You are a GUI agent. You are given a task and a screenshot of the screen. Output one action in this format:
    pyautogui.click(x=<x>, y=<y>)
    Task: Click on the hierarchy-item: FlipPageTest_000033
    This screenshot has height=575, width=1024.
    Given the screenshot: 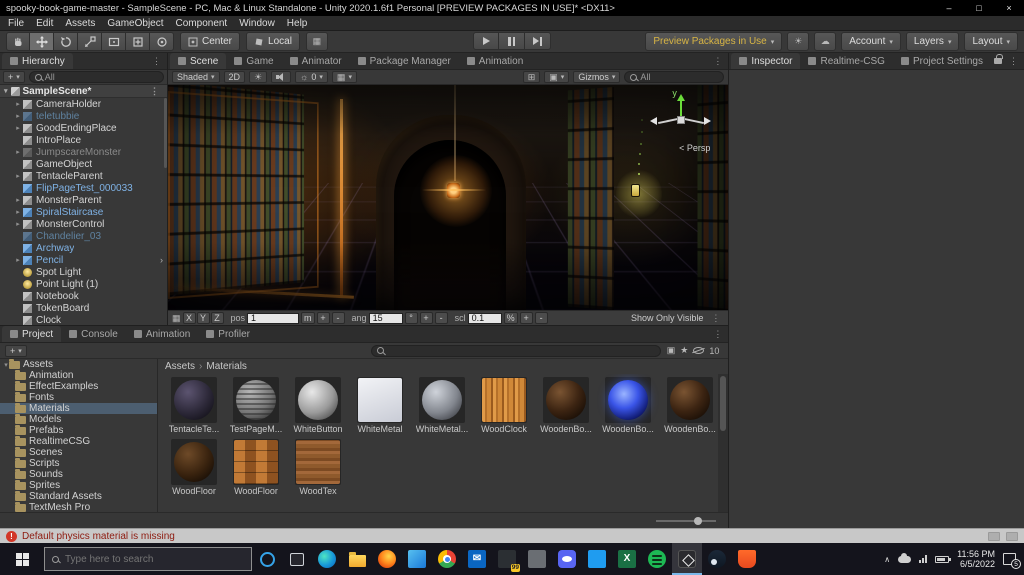 What is the action you would take?
    pyautogui.click(x=83, y=188)
    